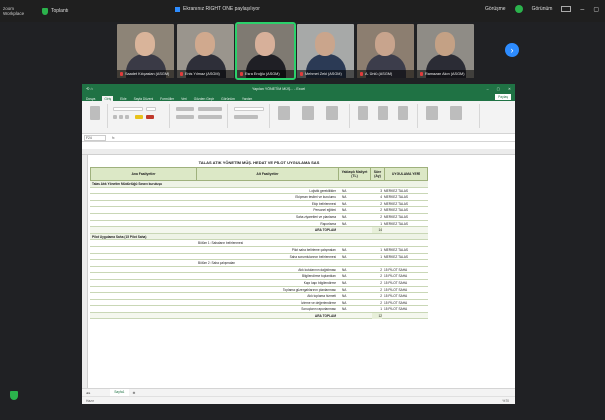 The image size is (605, 420). I want to click on meeting-info: Toplantı, so click(55, 11).